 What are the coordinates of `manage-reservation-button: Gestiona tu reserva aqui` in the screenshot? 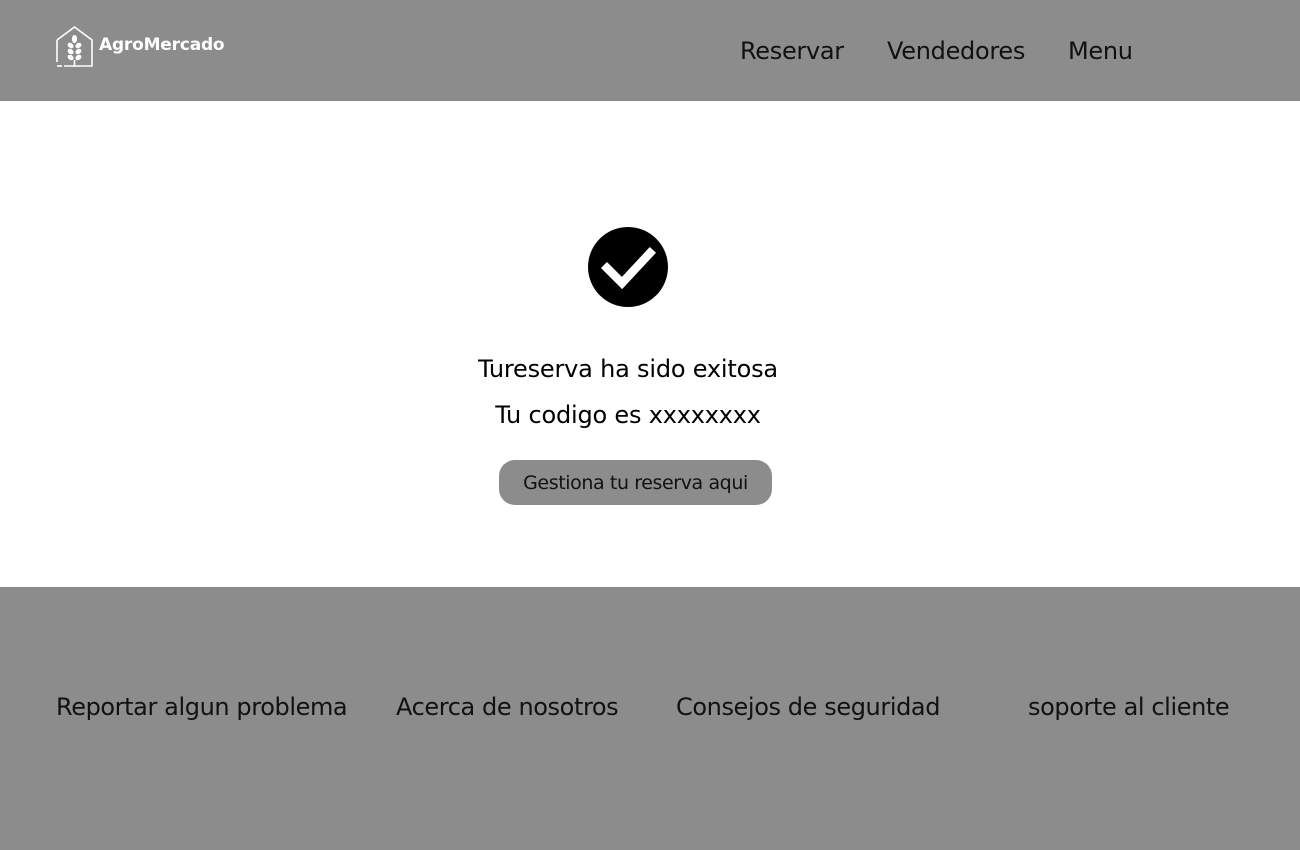 It's located at (635, 482).